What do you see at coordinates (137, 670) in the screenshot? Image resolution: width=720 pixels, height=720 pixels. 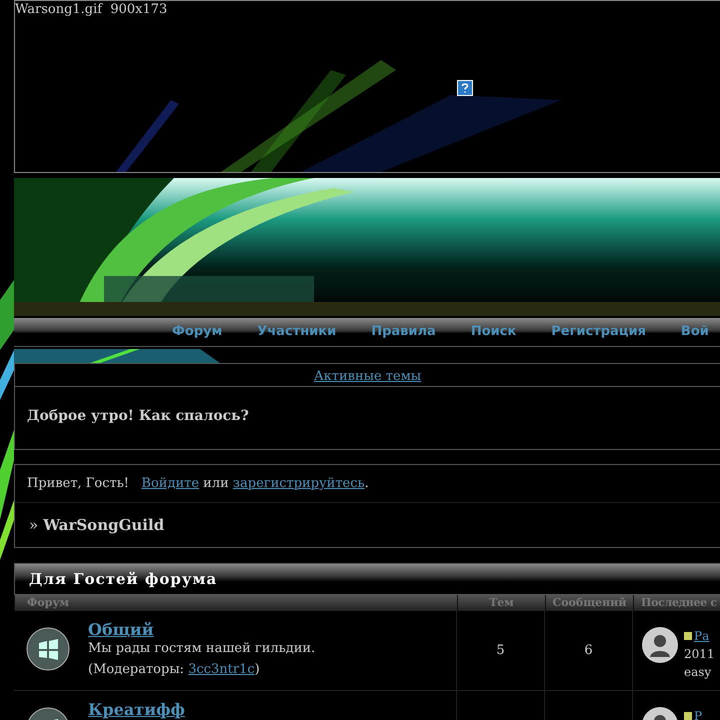 I see `moderators-label: (Модераторы:` at bounding box center [137, 670].